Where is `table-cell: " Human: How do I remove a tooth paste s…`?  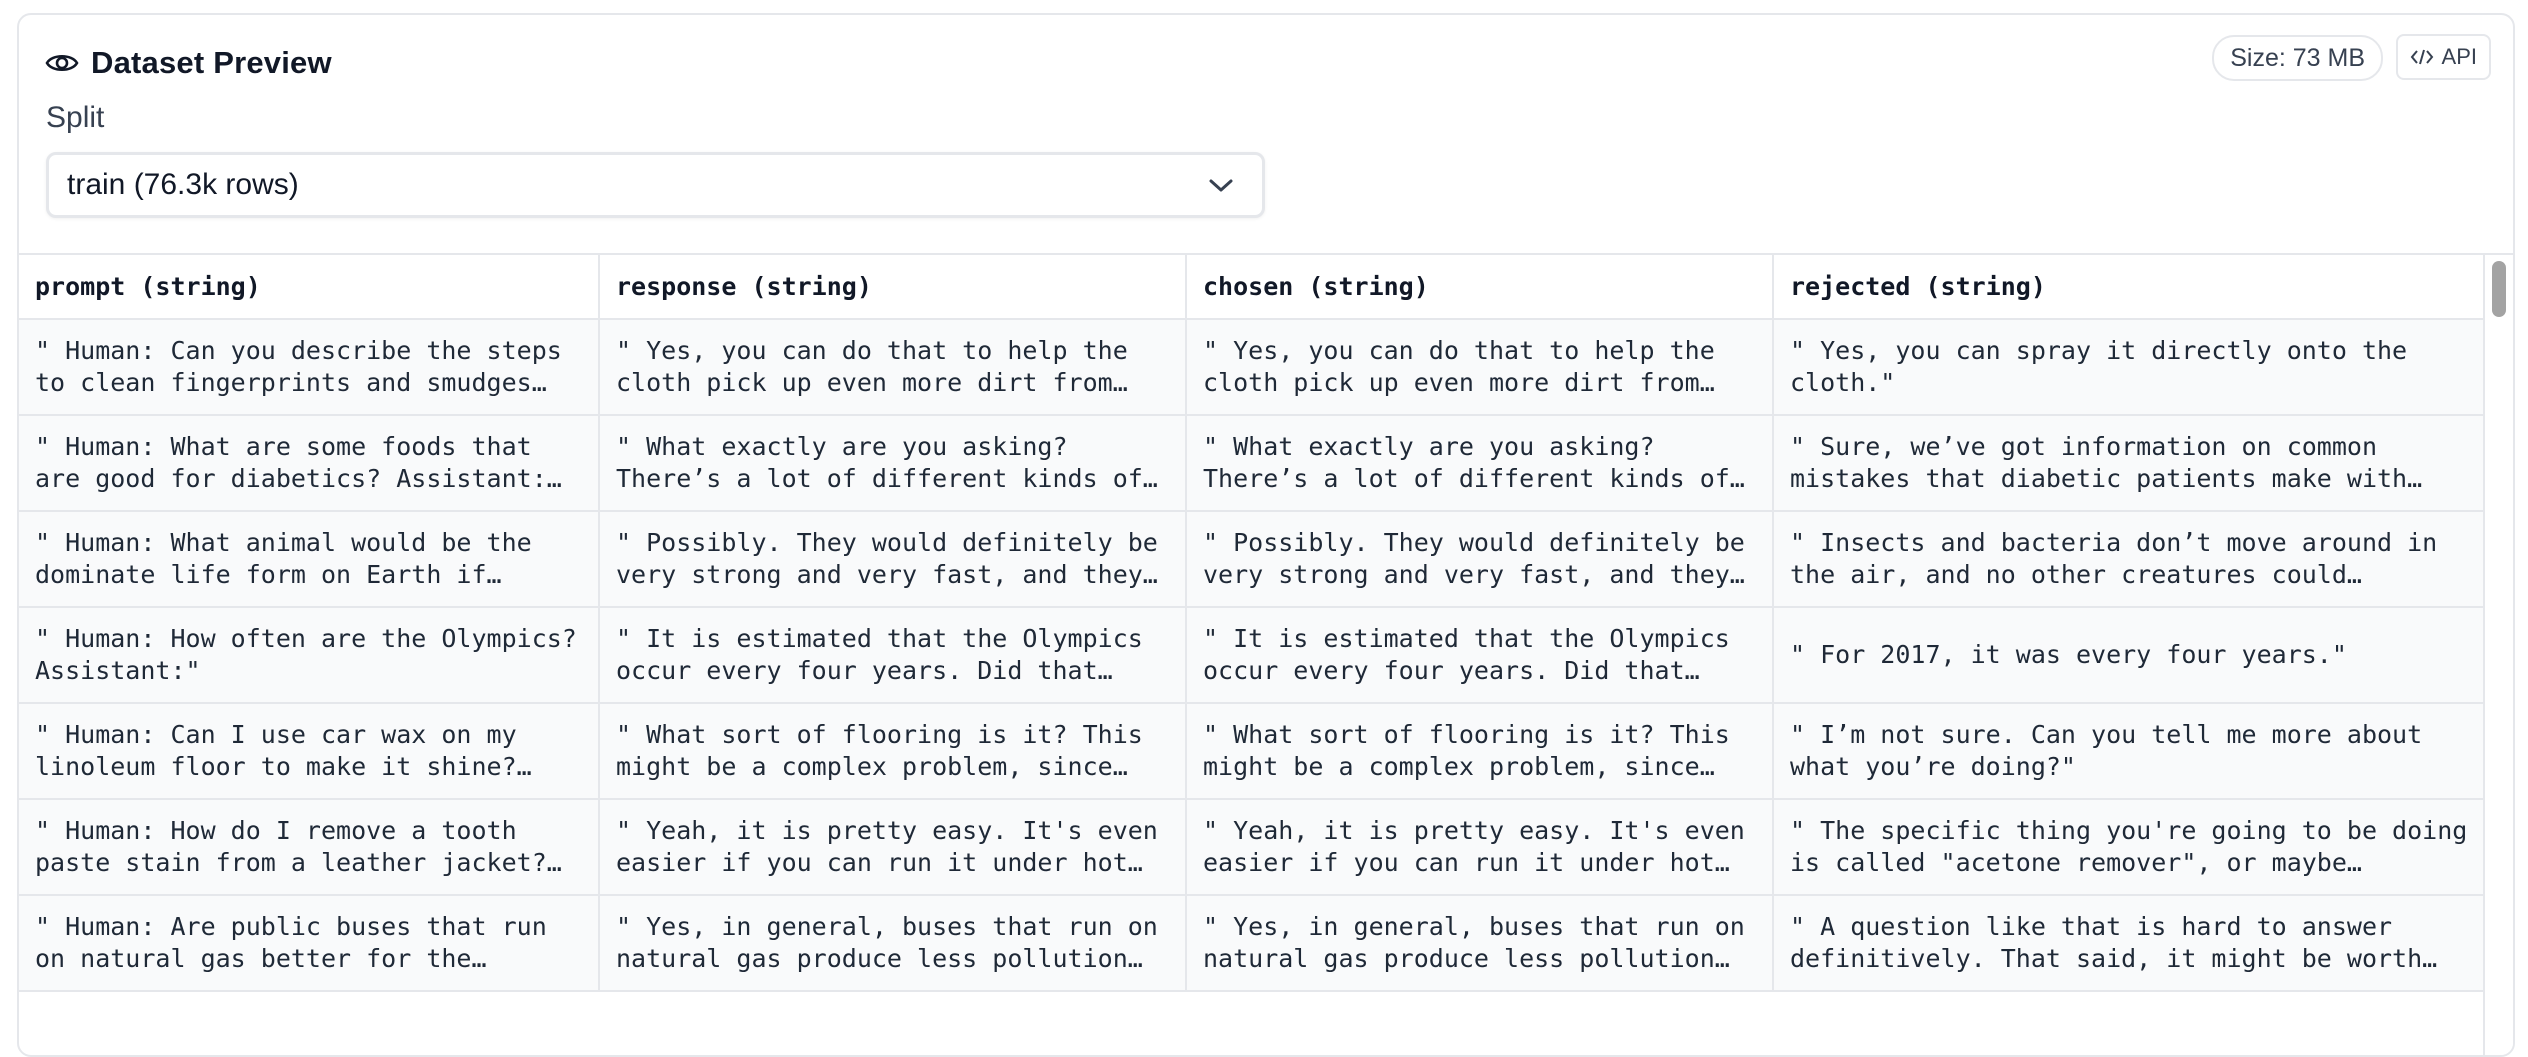
table-cell: " Human: How do I remove a tooth paste s… is located at coordinates (309, 847).